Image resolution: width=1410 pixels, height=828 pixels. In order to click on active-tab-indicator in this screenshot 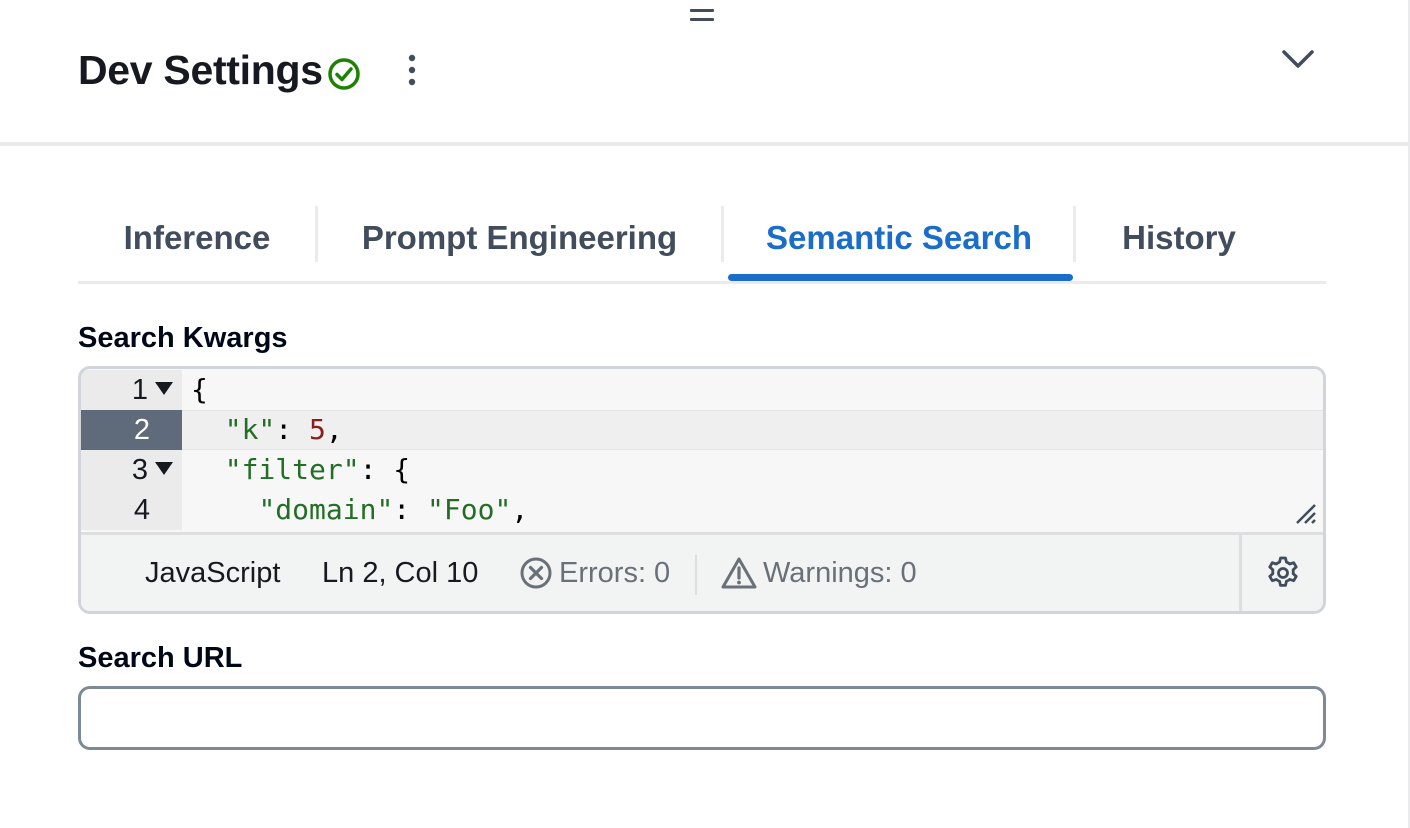, I will do `click(900, 277)`.